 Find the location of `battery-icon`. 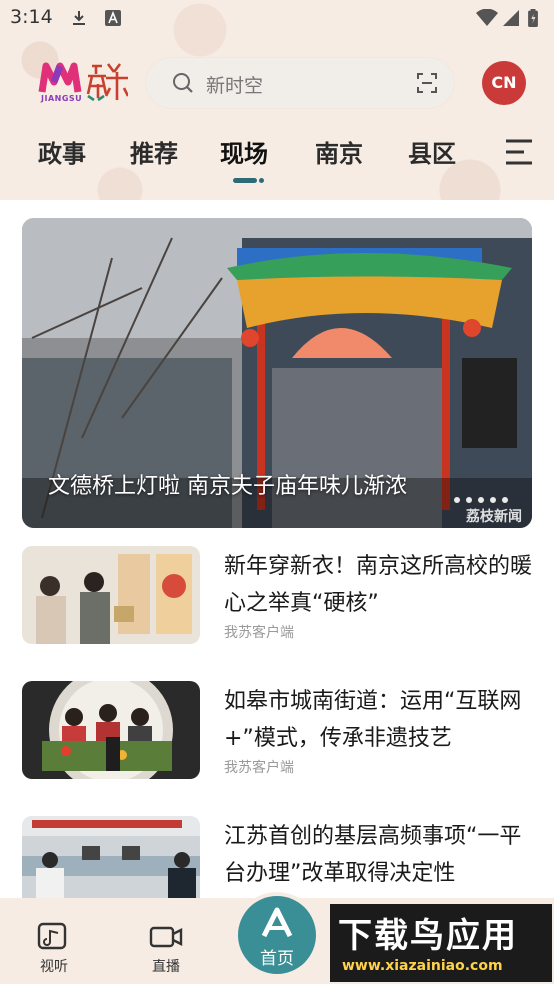

battery-icon is located at coordinates (533, 18).